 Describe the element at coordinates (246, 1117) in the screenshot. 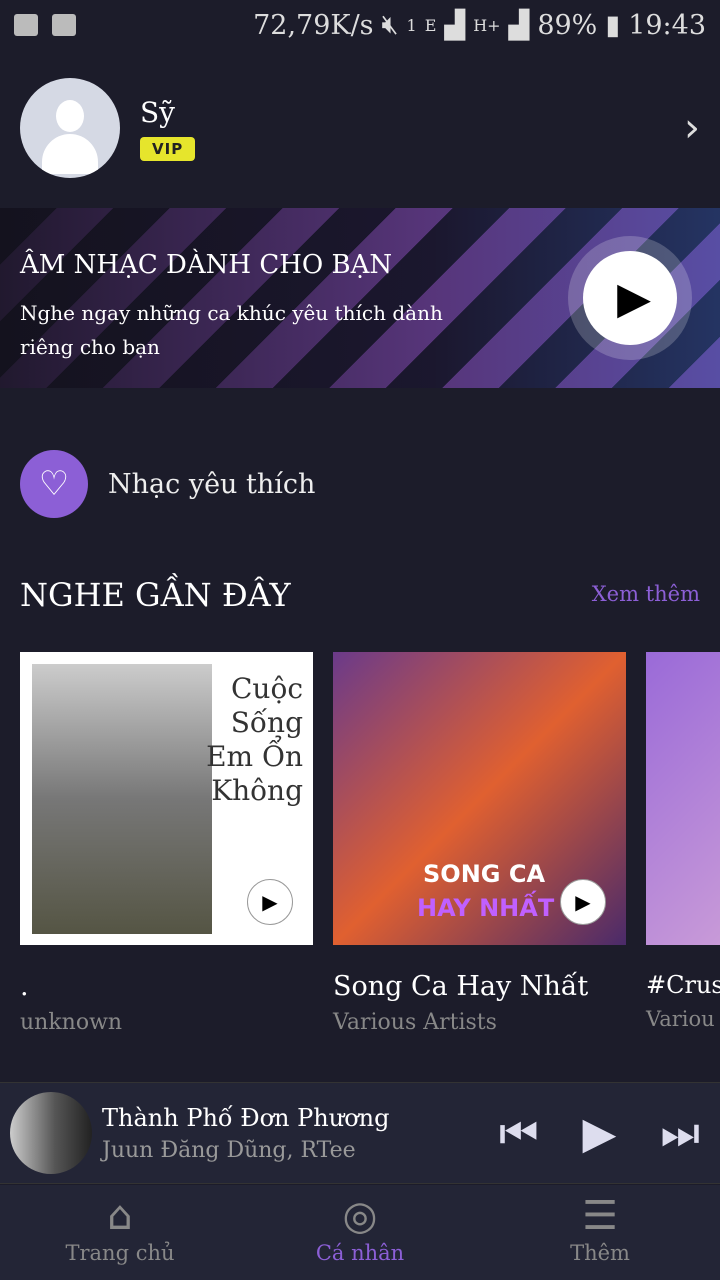

I see `now-playing-title: Thành Phố Đơn Phương` at that location.